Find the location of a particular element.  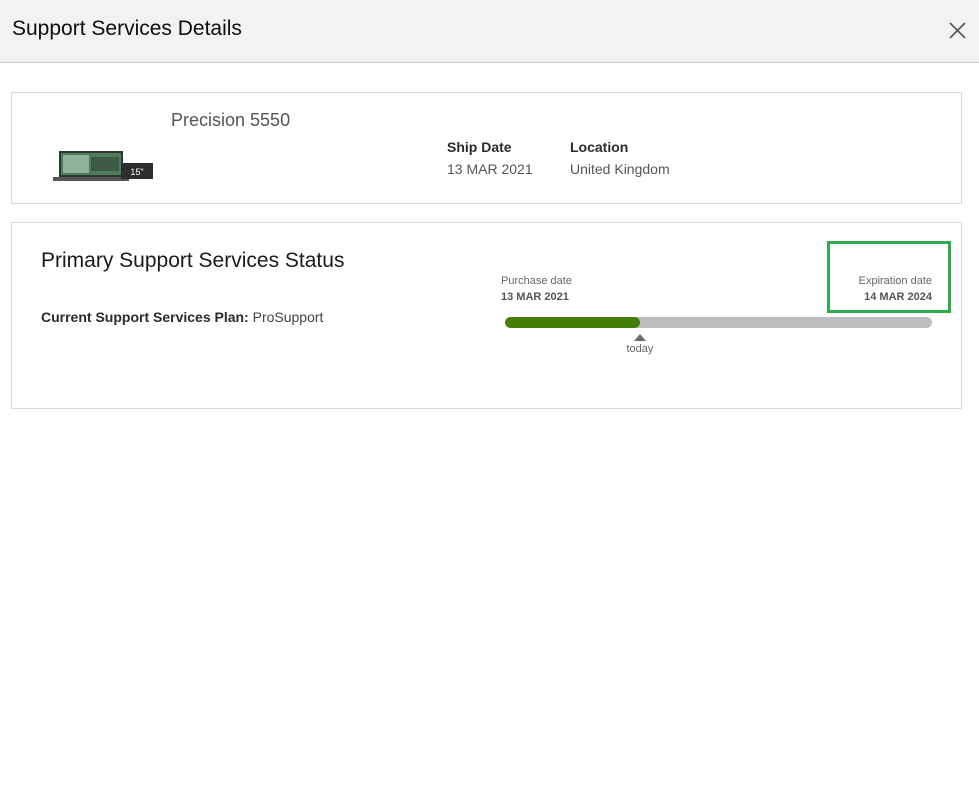

plan-label: Current Support Services Plan: is located at coordinates (145, 317).